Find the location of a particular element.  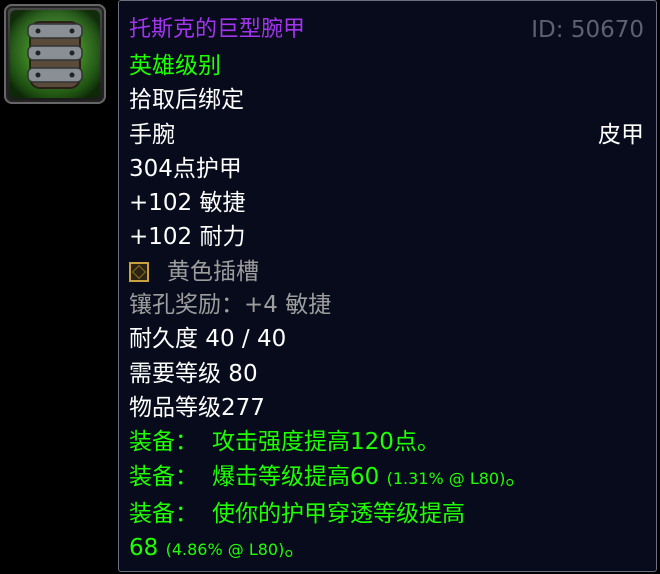

bracer-icon is located at coordinates (55, 54).